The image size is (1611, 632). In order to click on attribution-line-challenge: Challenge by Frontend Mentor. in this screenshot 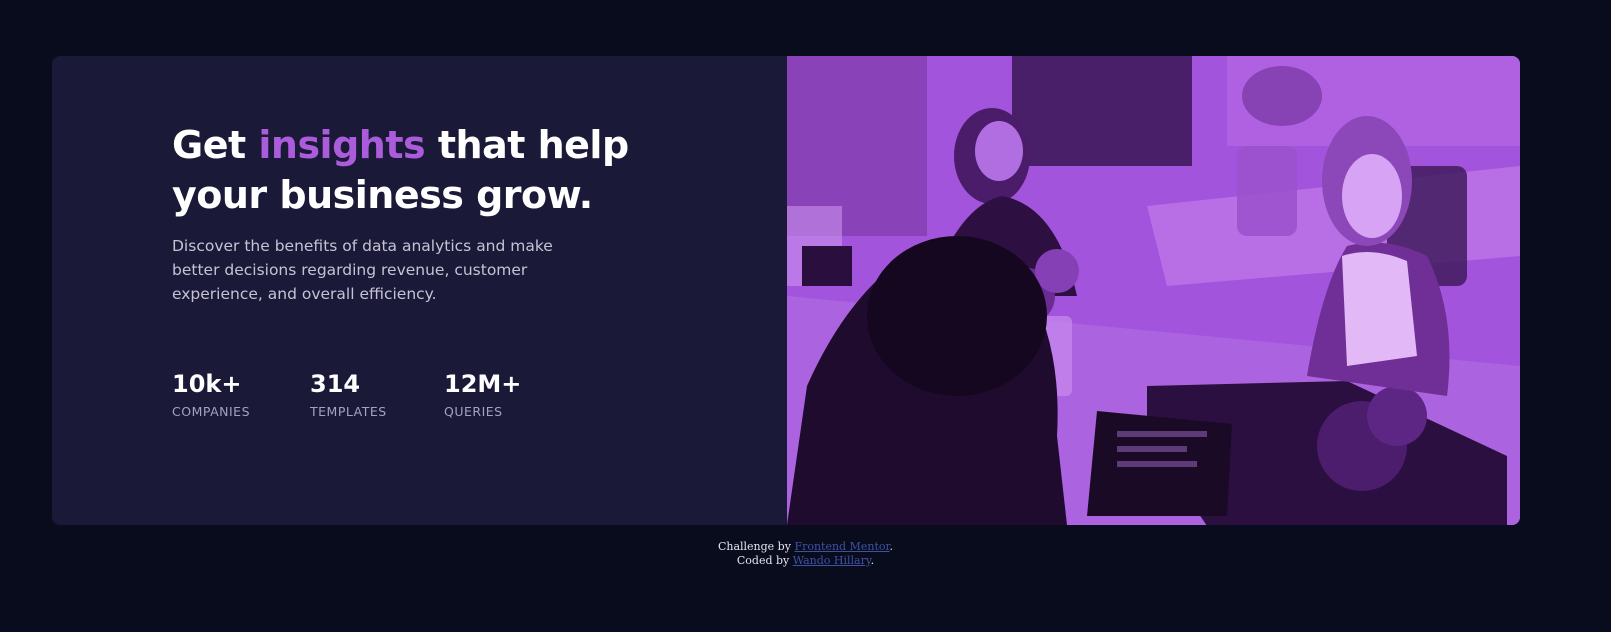, I will do `click(805, 547)`.